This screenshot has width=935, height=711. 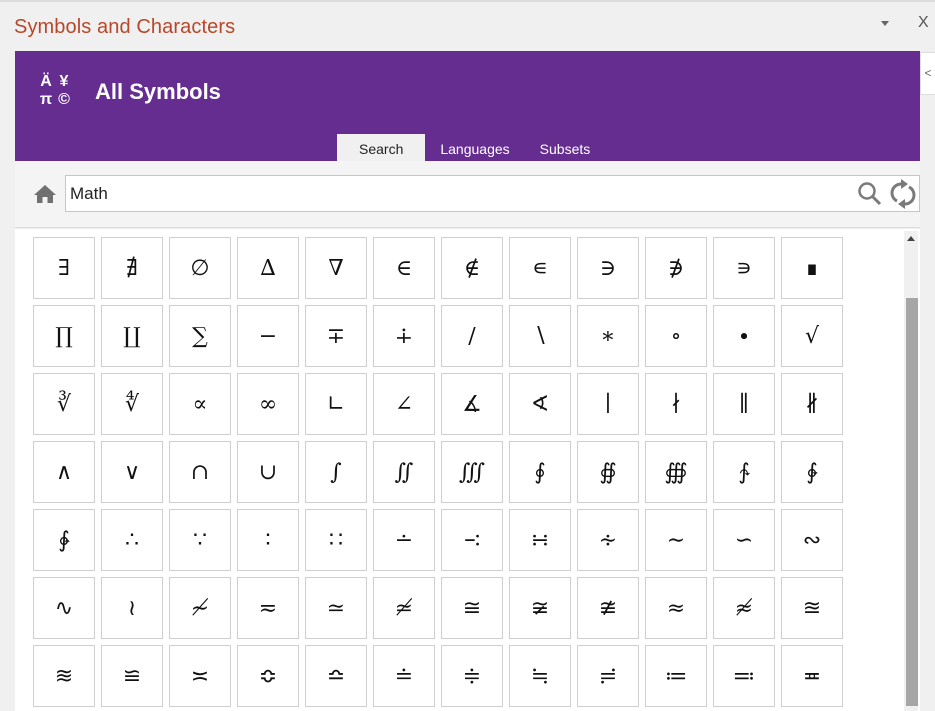 What do you see at coordinates (608, 472) in the screenshot?
I see `symbol-cell: ∯` at bounding box center [608, 472].